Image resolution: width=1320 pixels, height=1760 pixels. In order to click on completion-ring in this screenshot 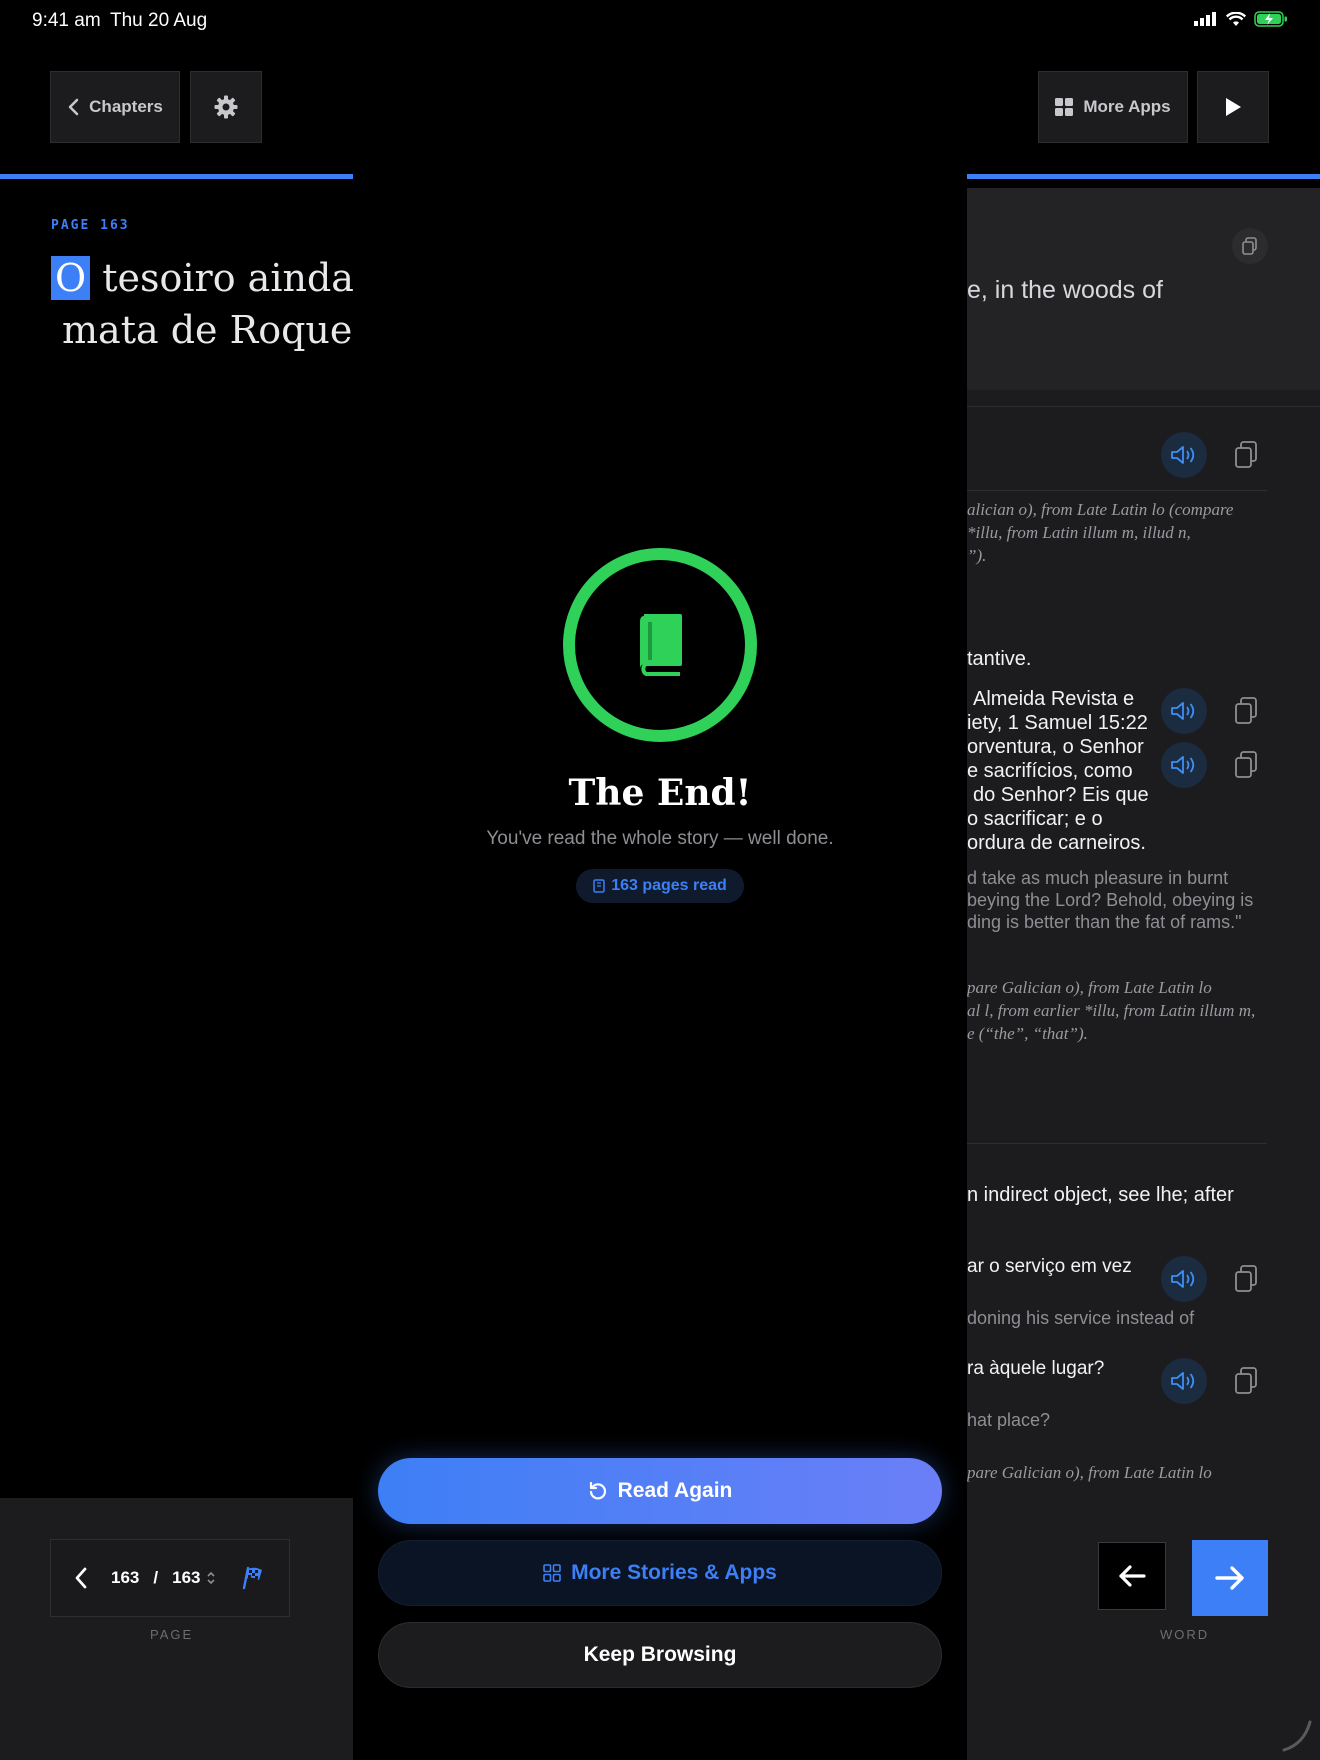, I will do `click(660, 645)`.